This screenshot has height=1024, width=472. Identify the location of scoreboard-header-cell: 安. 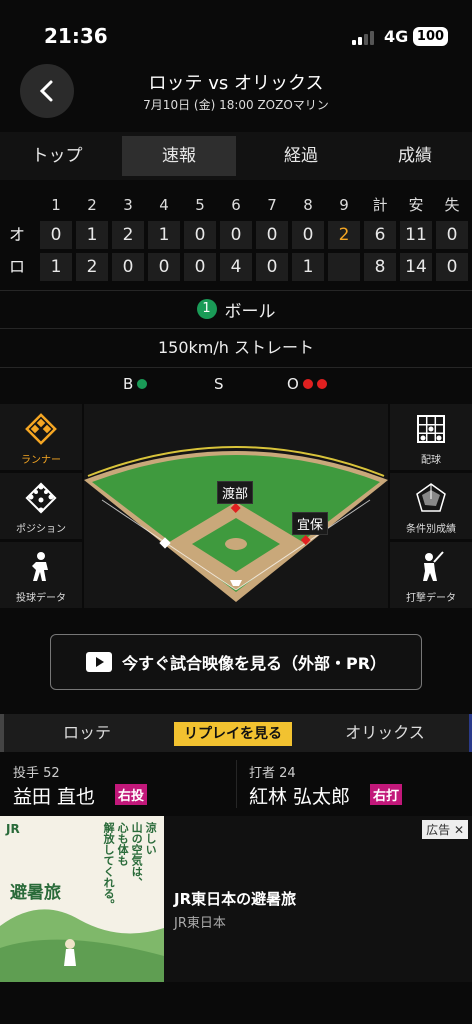
(416, 205).